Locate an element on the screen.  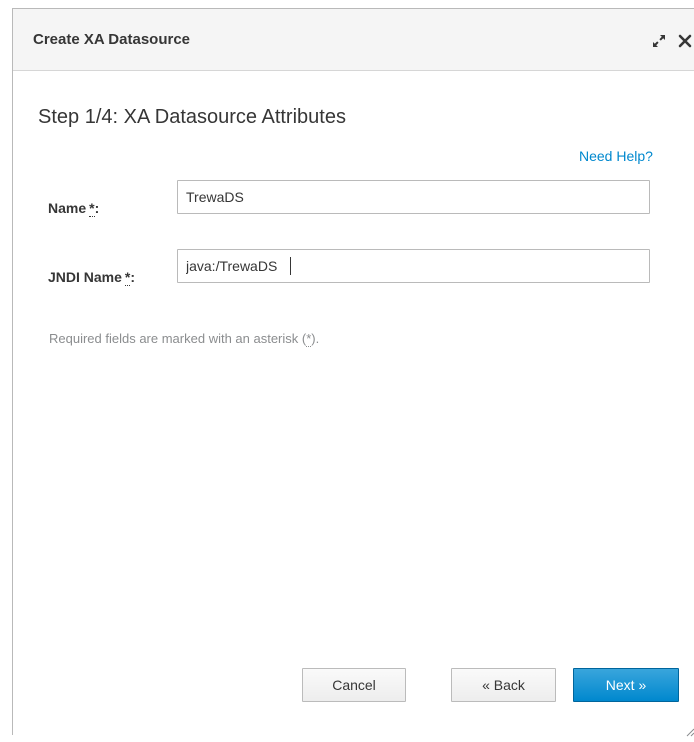
next-button: Next » is located at coordinates (626, 685).